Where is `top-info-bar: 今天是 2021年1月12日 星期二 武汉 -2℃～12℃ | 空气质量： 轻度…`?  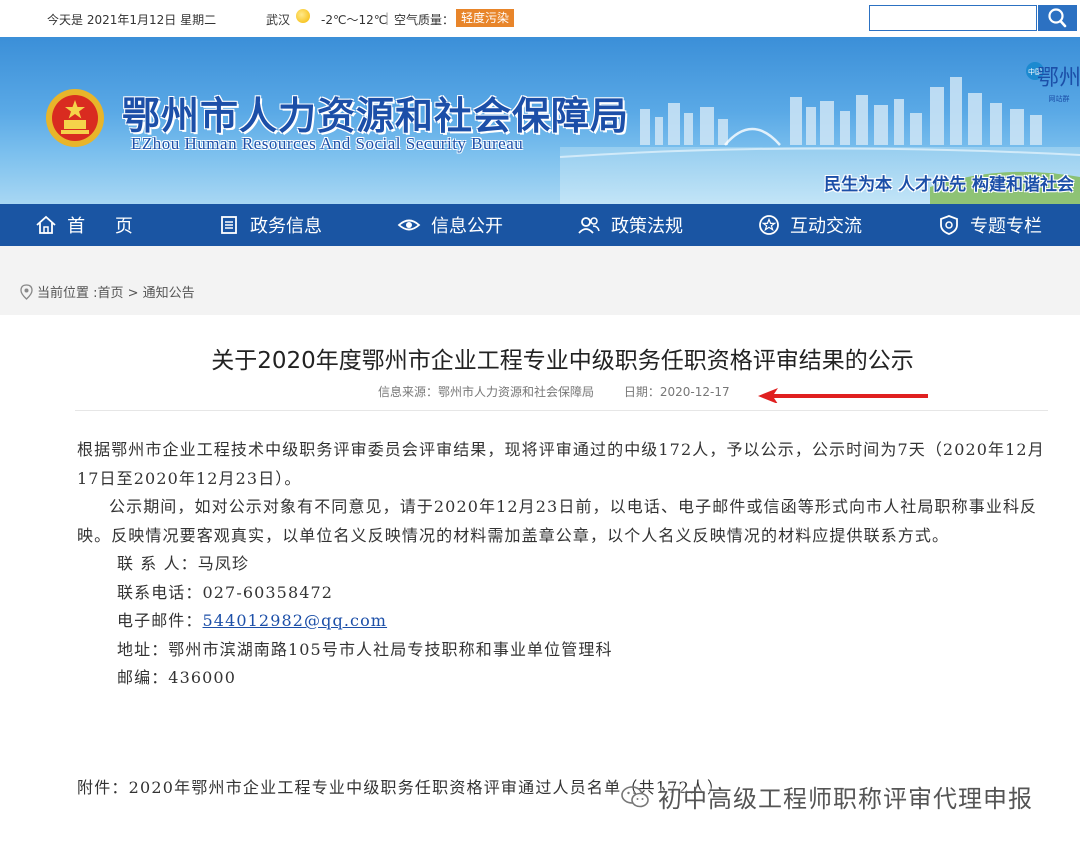 top-info-bar: 今天是 2021年1月12日 星期二 武汉 -2℃～12℃ | 空气质量： 轻度… is located at coordinates (540, 18).